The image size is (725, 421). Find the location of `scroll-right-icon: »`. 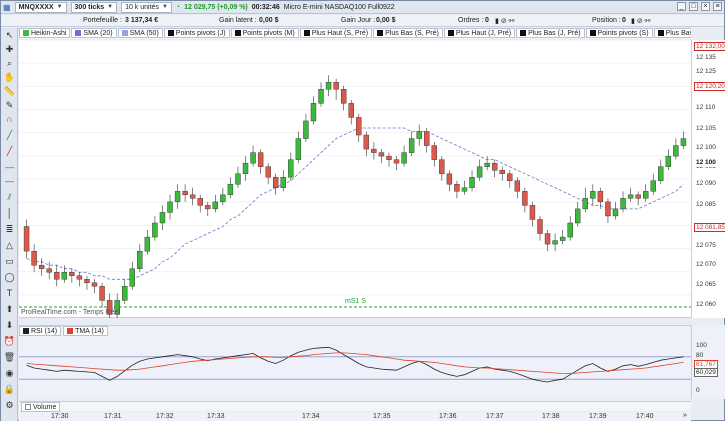

scroll-right-icon: » is located at coordinates (685, 415).